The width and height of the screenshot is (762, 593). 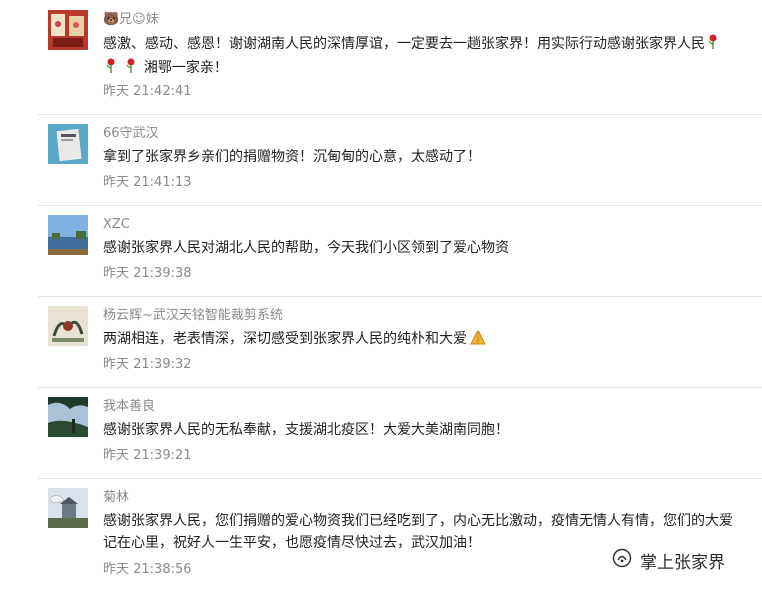 I want to click on comment-time: 昨天 21:39:32, so click(x=147, y=364).